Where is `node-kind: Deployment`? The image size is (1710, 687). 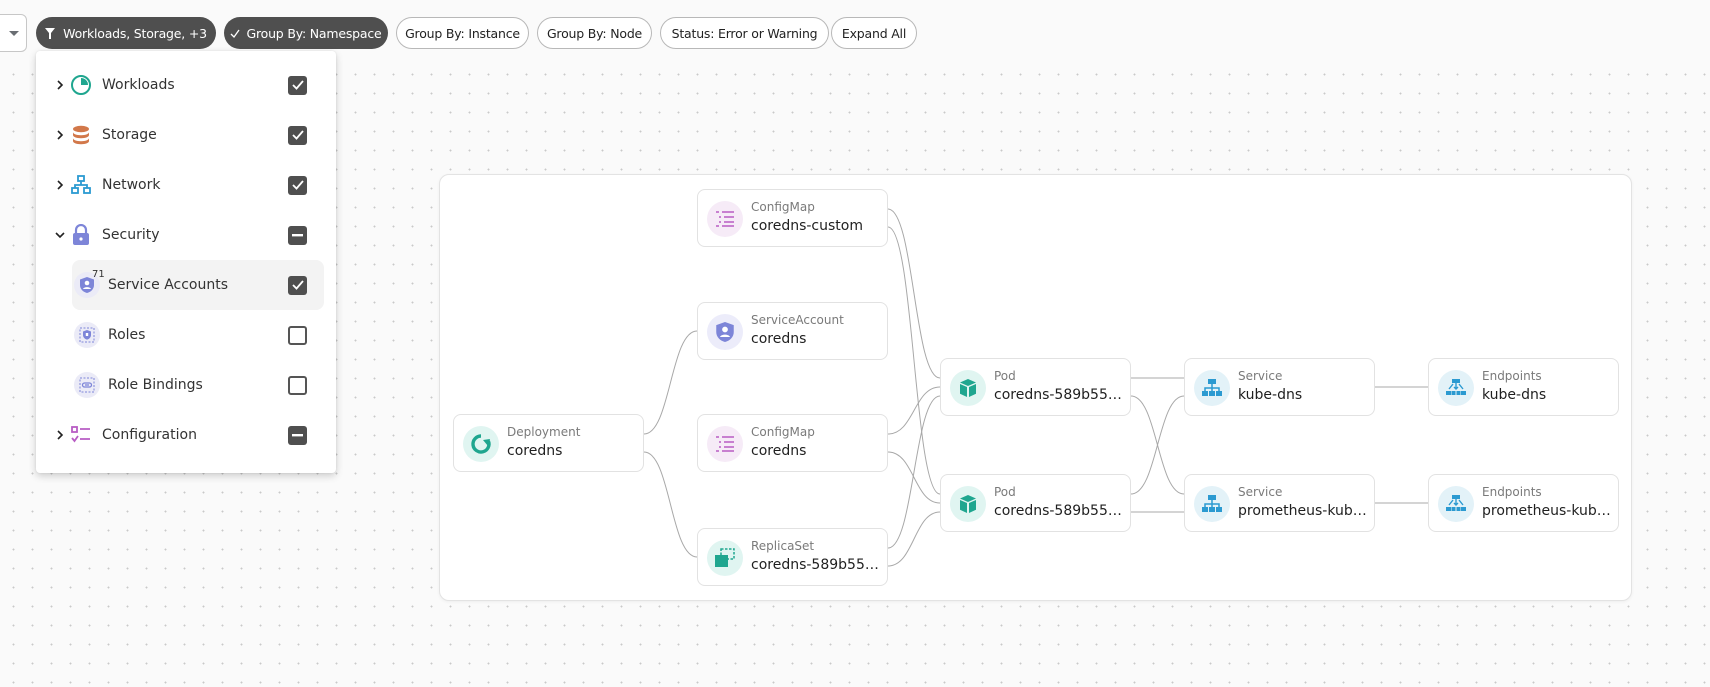 node-kind: Deployment is located at coordinates (544, 432).